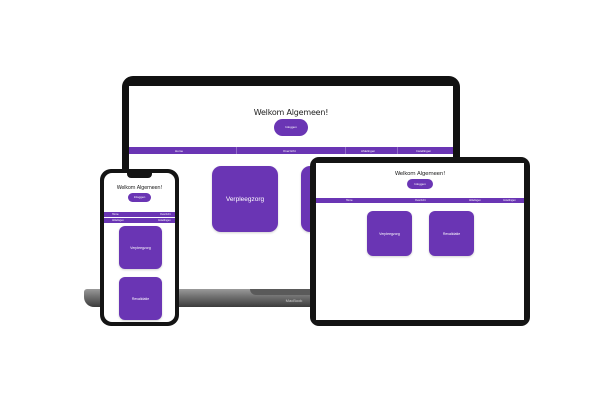 Image resolution: width=613 pixels, height=407 pixels. Describe the element at coordinates (139, 175) in the screenshot. I see `phone-notch` at that location.